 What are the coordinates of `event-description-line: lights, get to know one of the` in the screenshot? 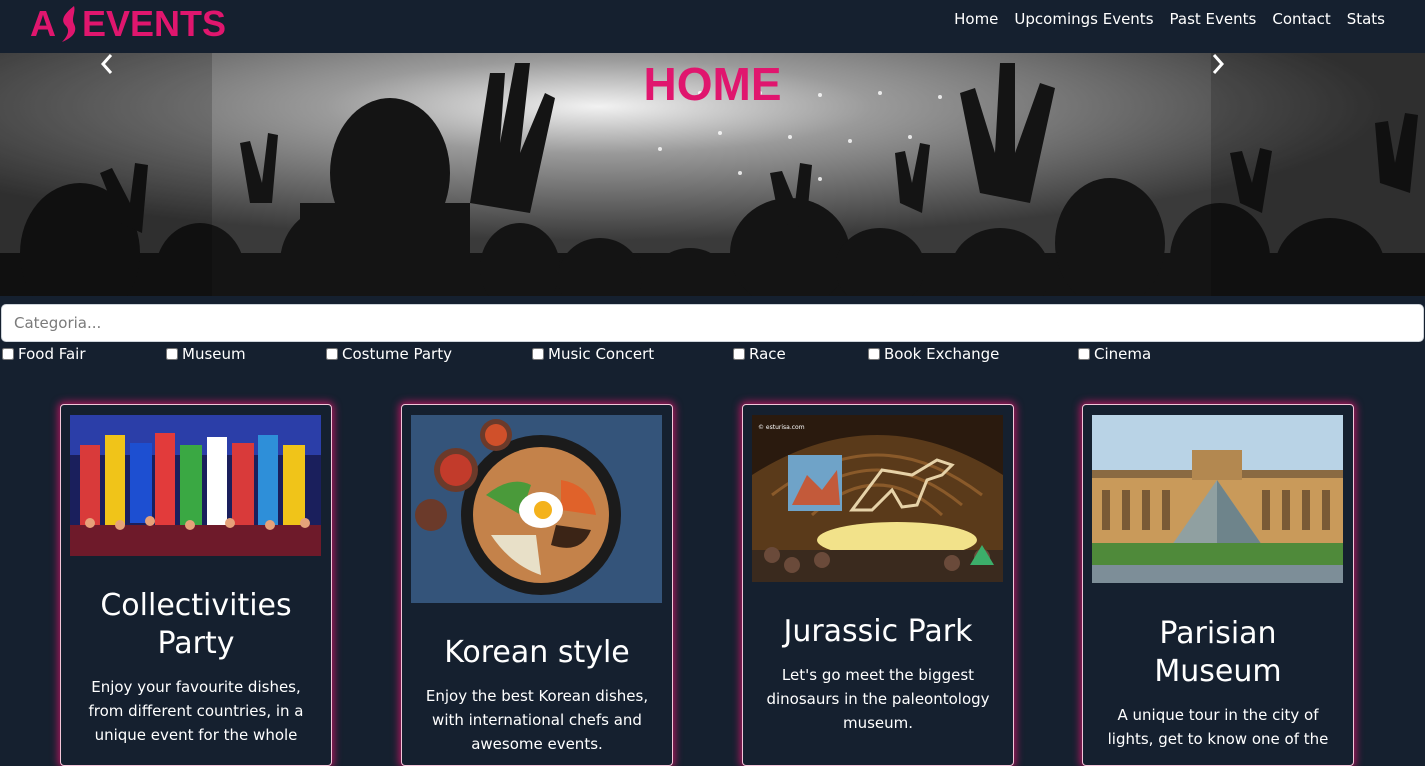 It's located at (1218, 739).